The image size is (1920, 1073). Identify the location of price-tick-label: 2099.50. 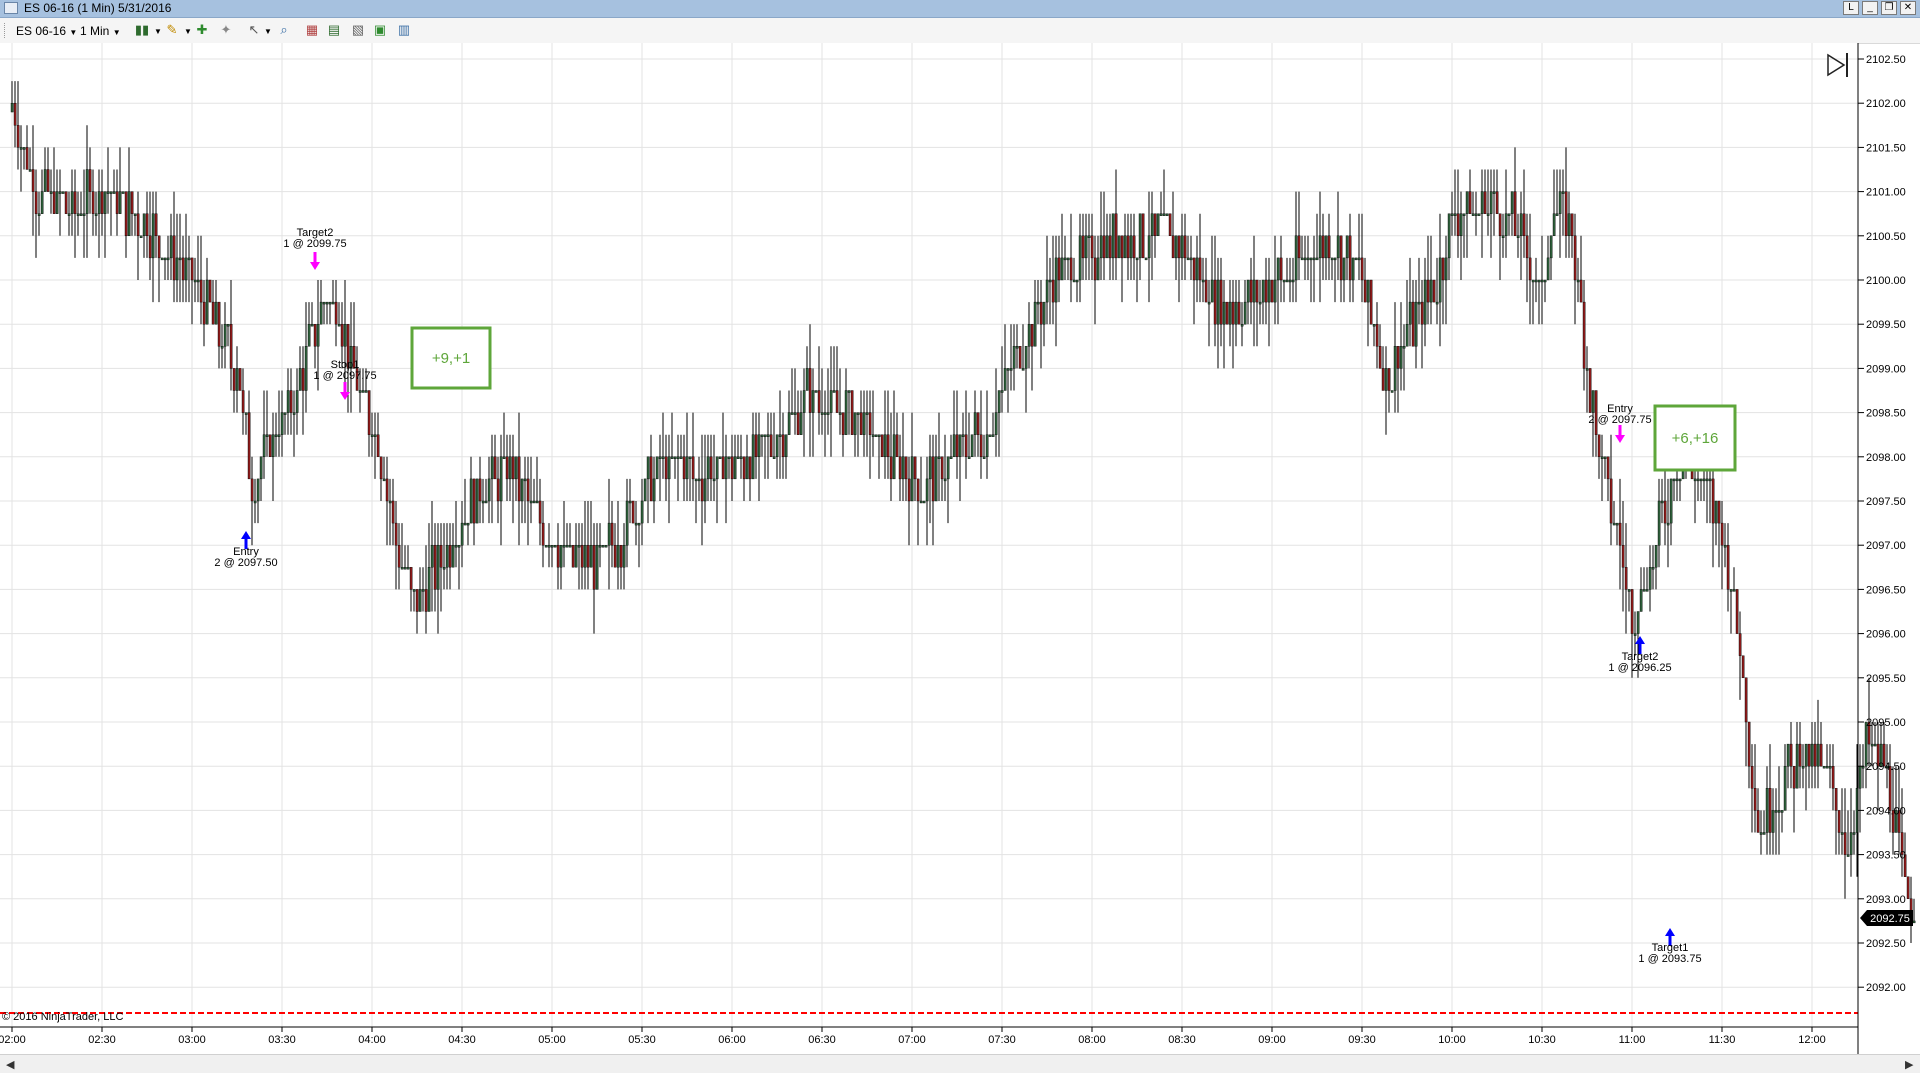
(1886, 325).